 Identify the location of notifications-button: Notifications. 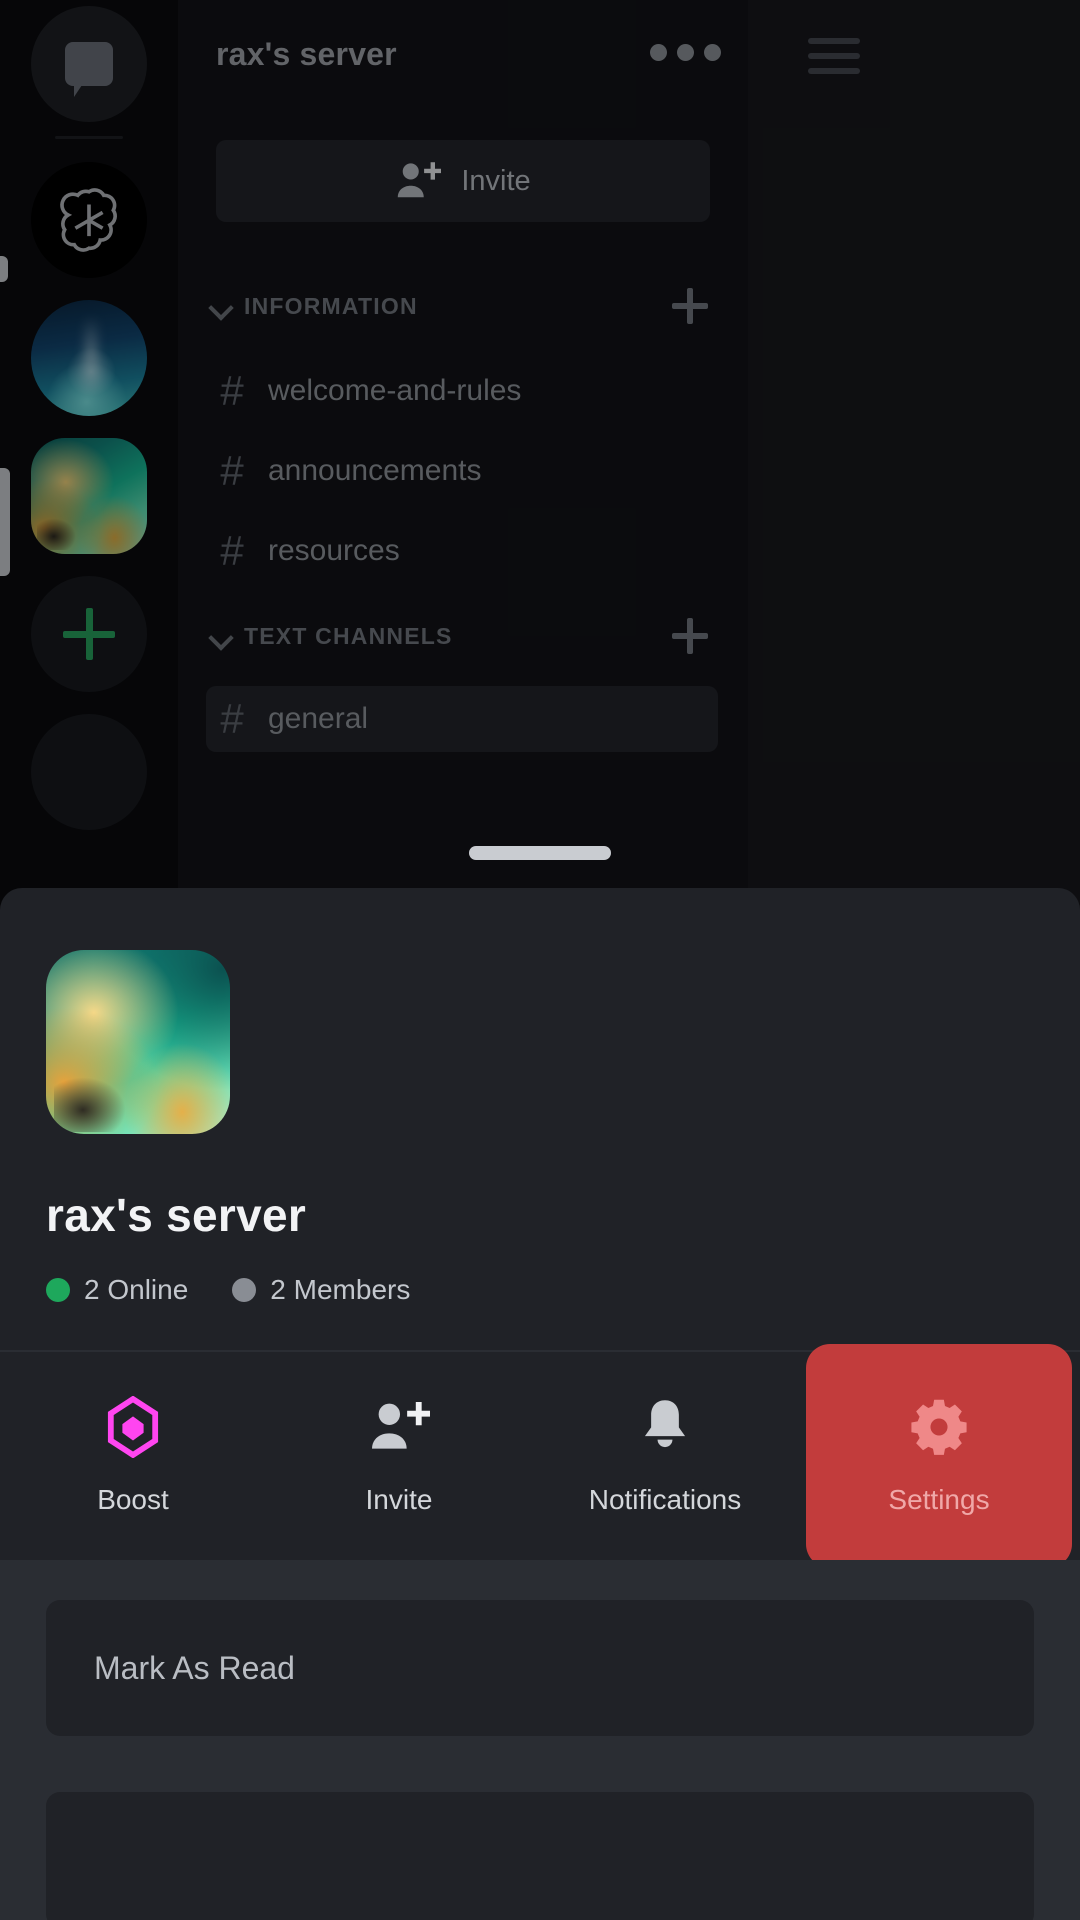
(665, 1456).